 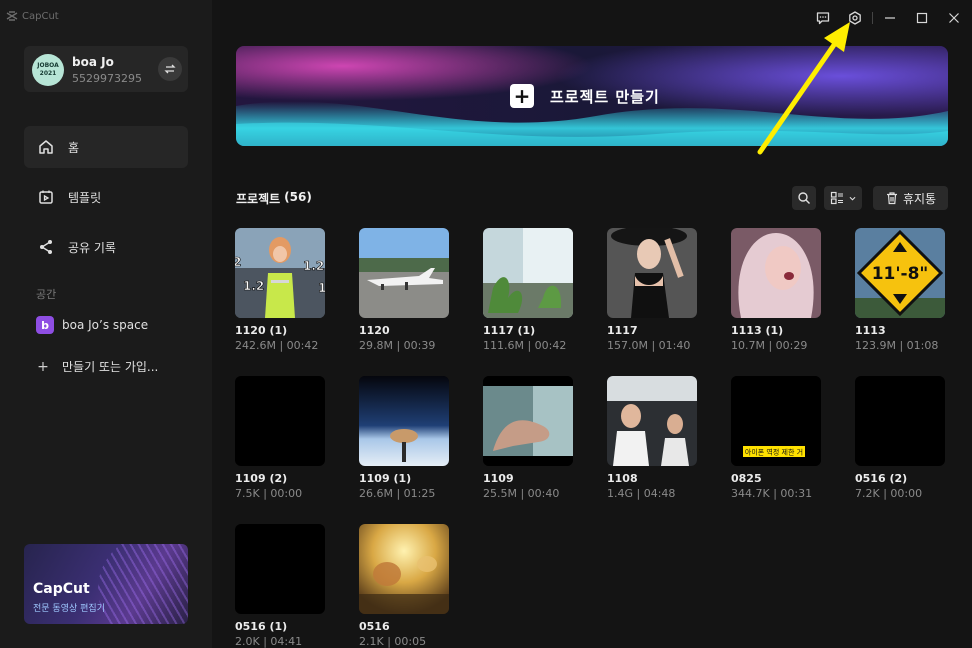 I want to click on thumbnail-image: 11'-8", so click(x=900, y=273).